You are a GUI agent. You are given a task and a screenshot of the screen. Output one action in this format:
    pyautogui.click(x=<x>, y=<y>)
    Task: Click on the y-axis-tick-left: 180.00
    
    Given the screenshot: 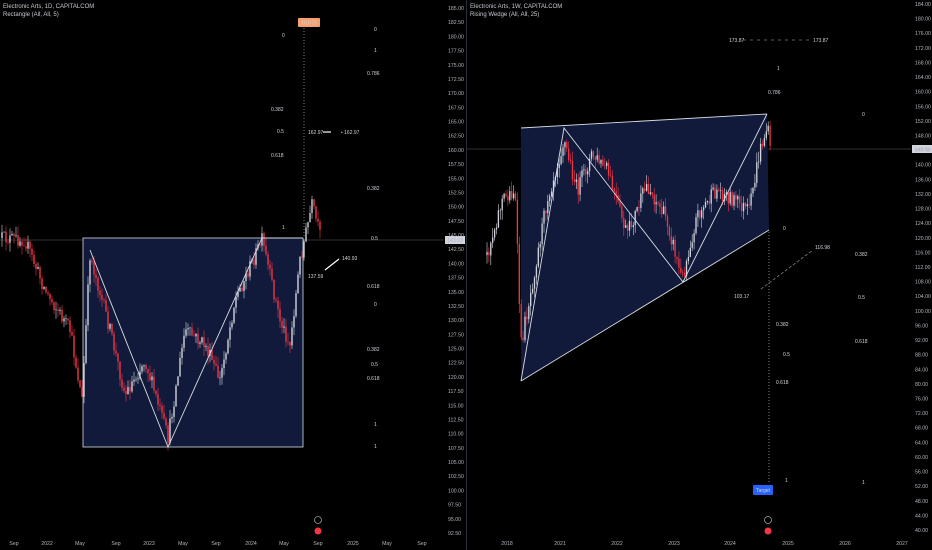 What is the action you would take?
    pyautogui.click(x=456, y=37)
    